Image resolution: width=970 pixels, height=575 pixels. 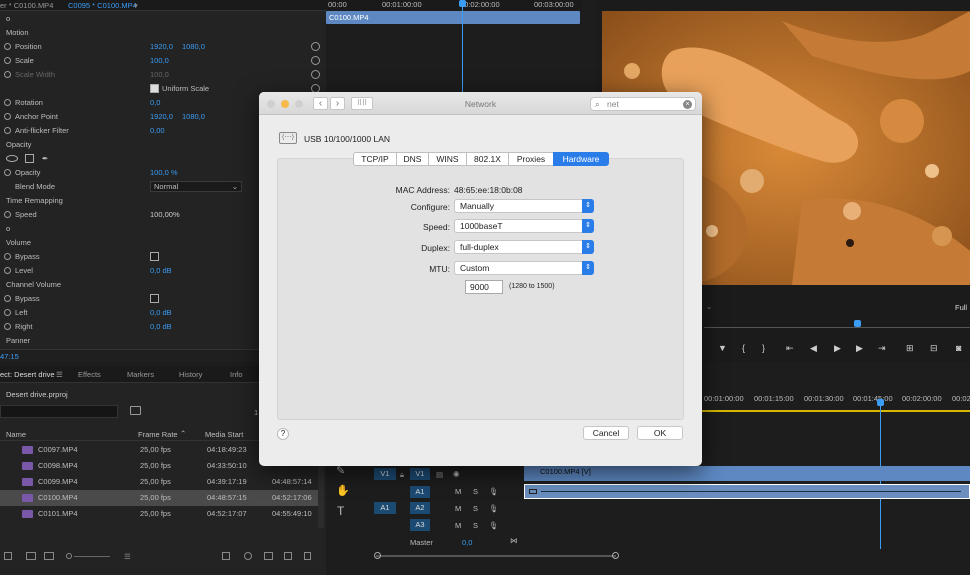 I want to click on playhead-handle, so click(x=462, y=3).